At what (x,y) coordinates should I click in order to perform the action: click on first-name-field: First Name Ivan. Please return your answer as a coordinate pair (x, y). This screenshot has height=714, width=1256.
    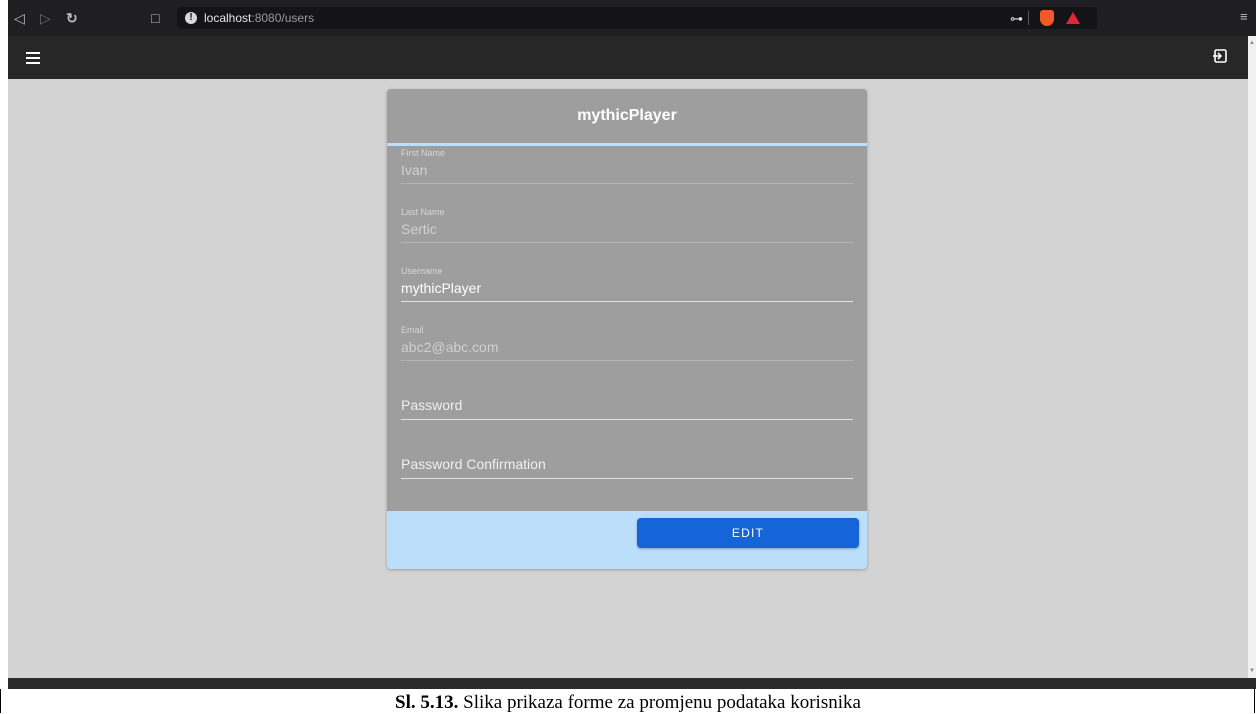
    Looking at the image, I should click on (627, 166).